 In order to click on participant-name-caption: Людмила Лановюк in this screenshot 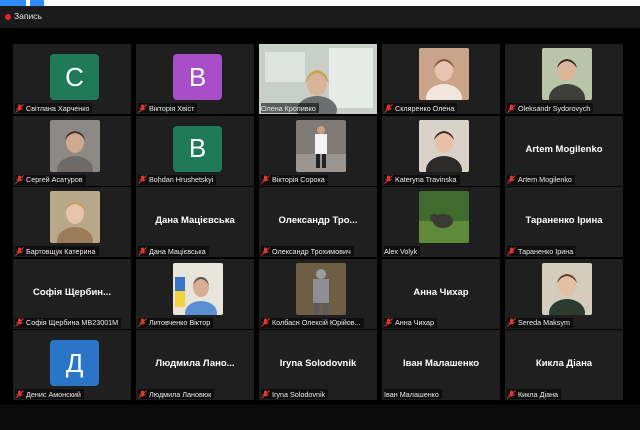, I will do `click(176, 394)`.